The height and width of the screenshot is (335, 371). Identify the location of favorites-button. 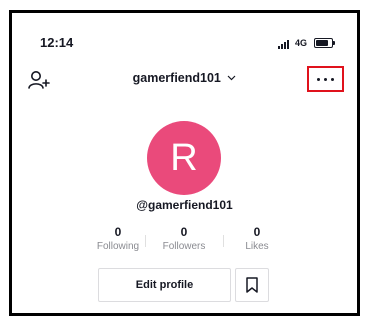
(252, 285).